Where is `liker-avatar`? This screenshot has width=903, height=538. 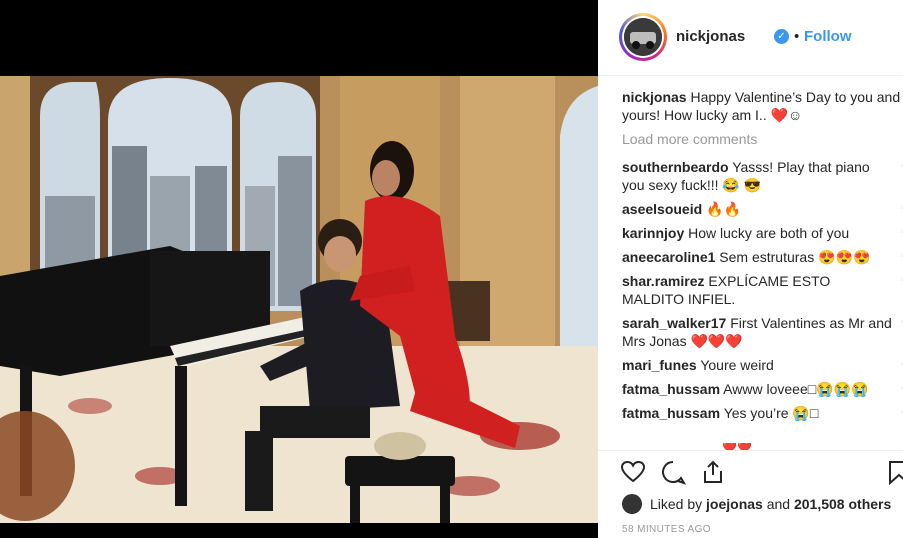 liker-avatar is located at coordinates (632, 504).